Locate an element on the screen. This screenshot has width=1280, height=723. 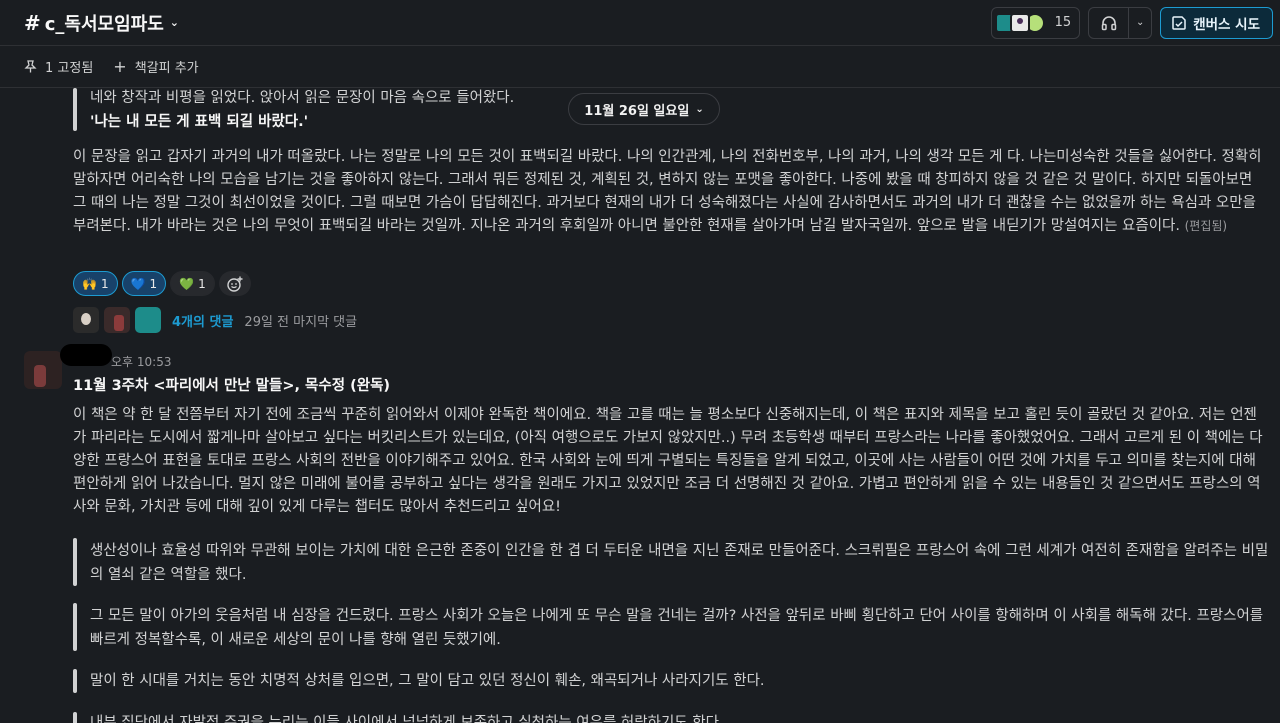
headphones-icon is located at coordinates (1108, 22).